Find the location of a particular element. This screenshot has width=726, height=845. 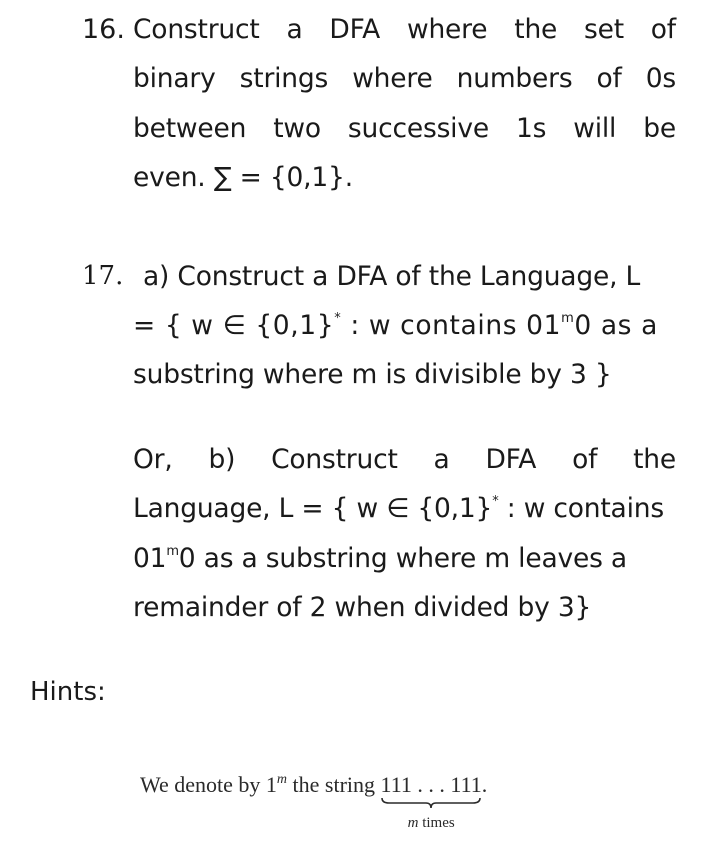

hint-braced-string: 111 . . . 111 is located at coordinates (431, 784).